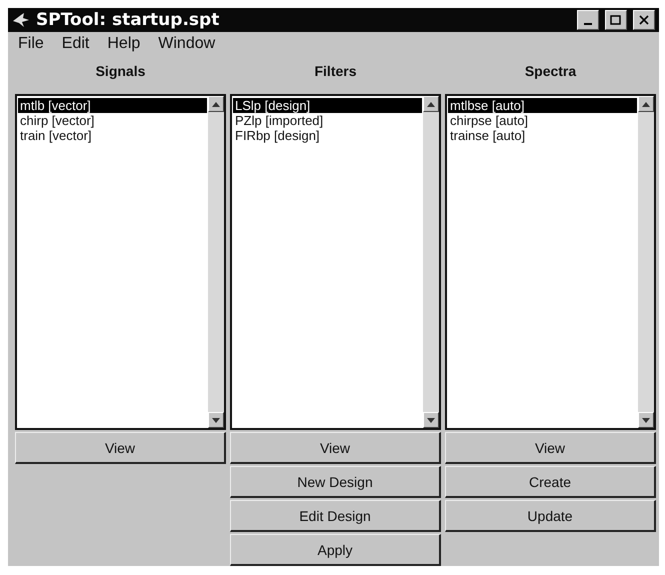 Image resolution: width=665 pixels, height=575 pixels. I want to click on action-button: New Design, so click(335, 482).